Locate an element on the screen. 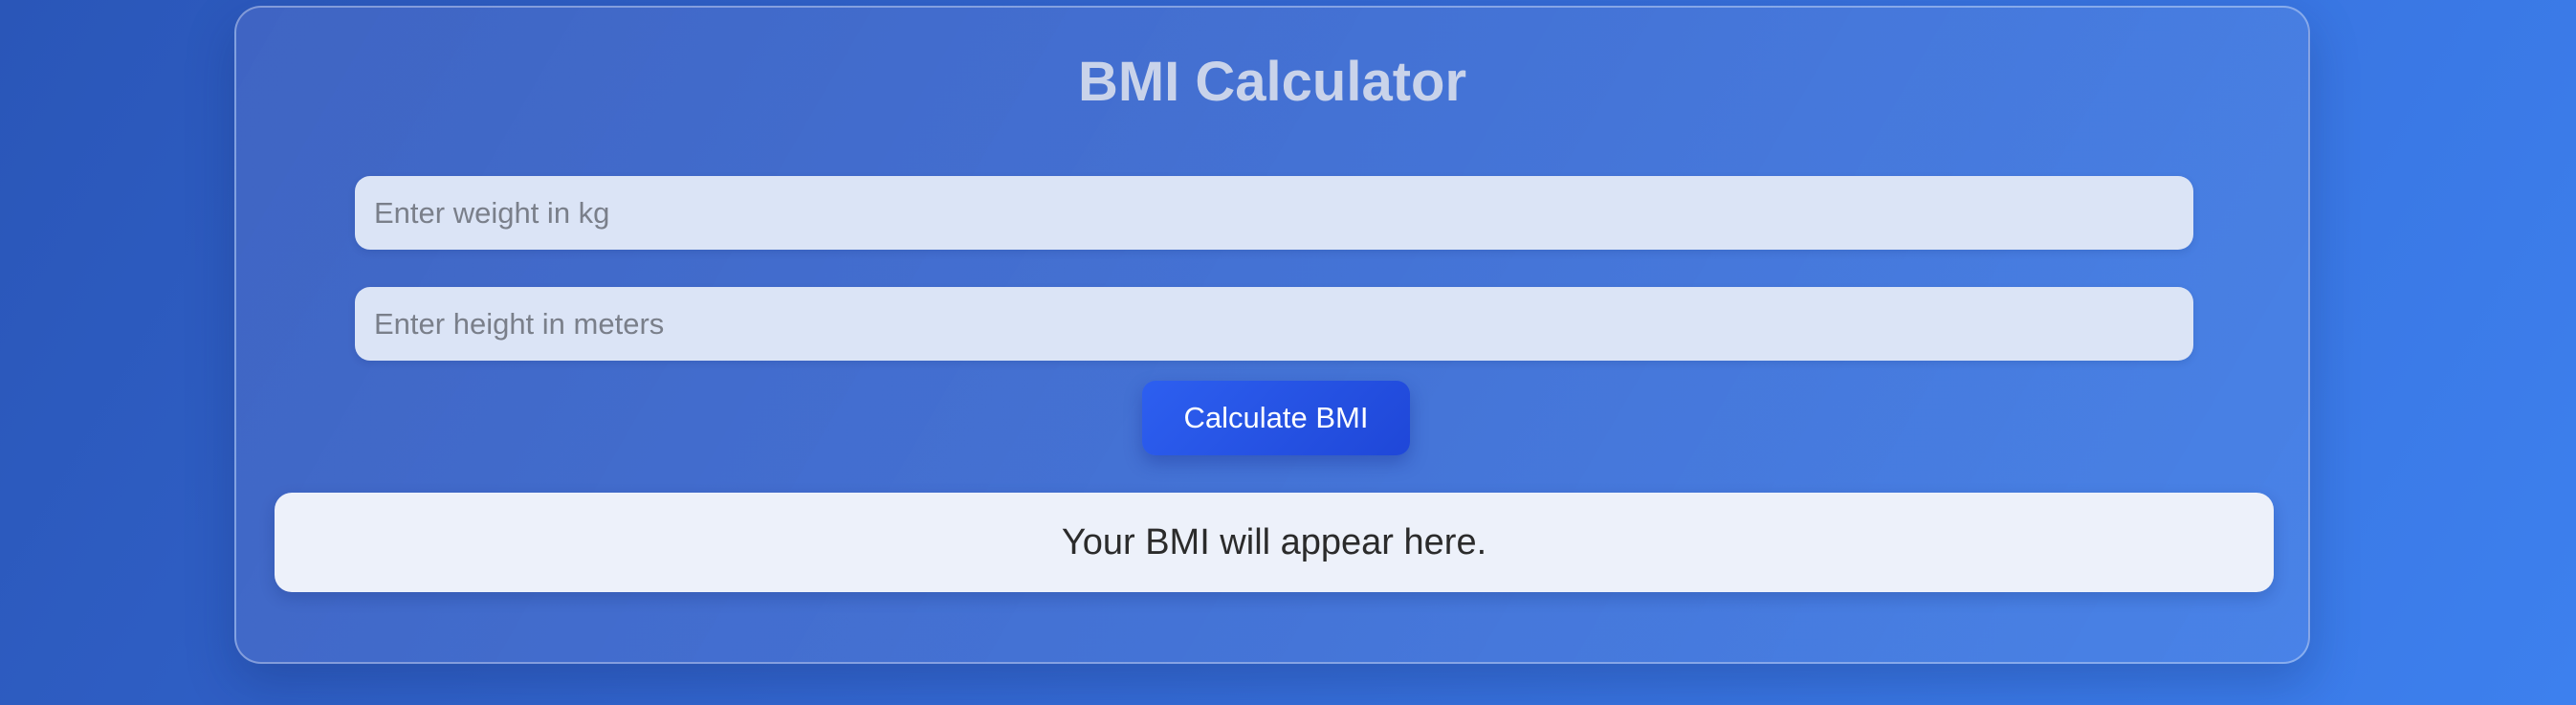 The width and height of the screenshot is (2576, 705). page-title: BMI Calculator is located at coordinates (1272, 82).